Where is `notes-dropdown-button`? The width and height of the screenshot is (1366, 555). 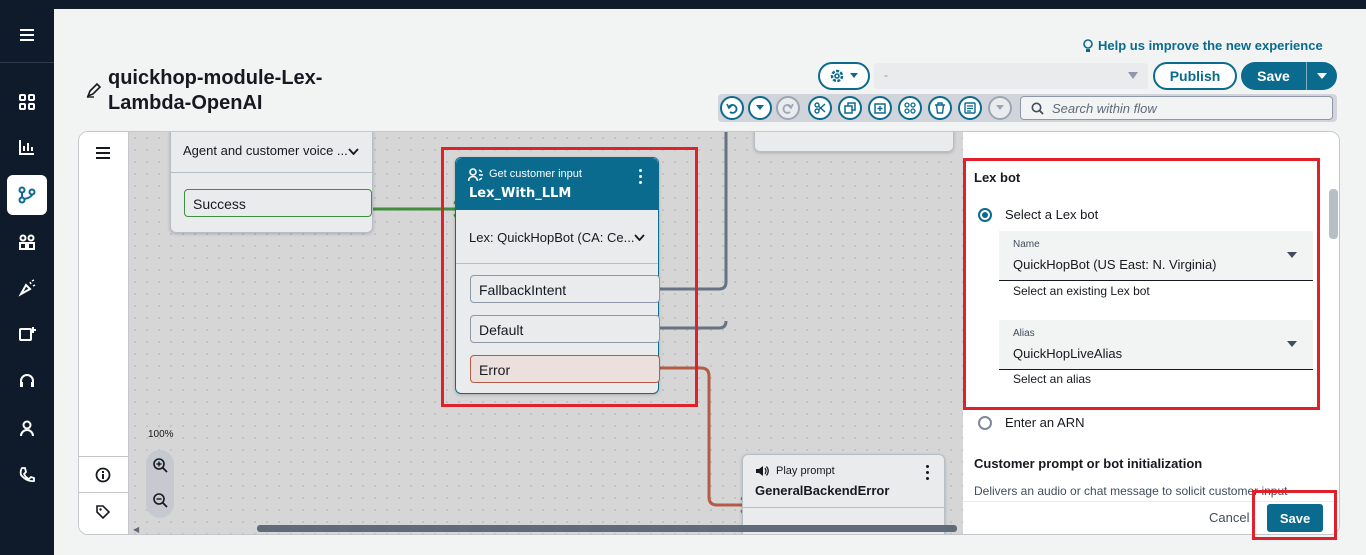 notes-dropdown-button is located at coordinates (1000, 108).